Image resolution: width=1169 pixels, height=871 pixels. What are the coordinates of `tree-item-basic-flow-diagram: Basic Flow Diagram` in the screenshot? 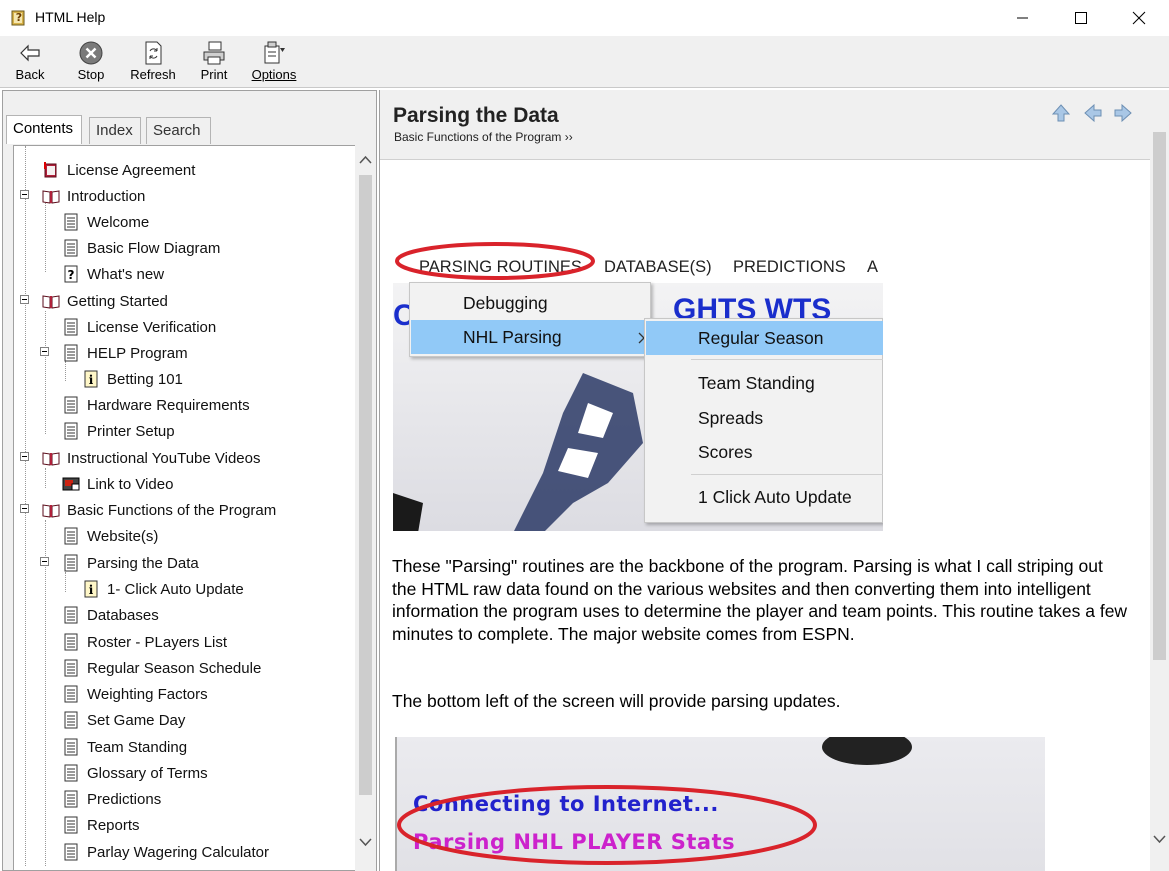 It's located at (141, 248).